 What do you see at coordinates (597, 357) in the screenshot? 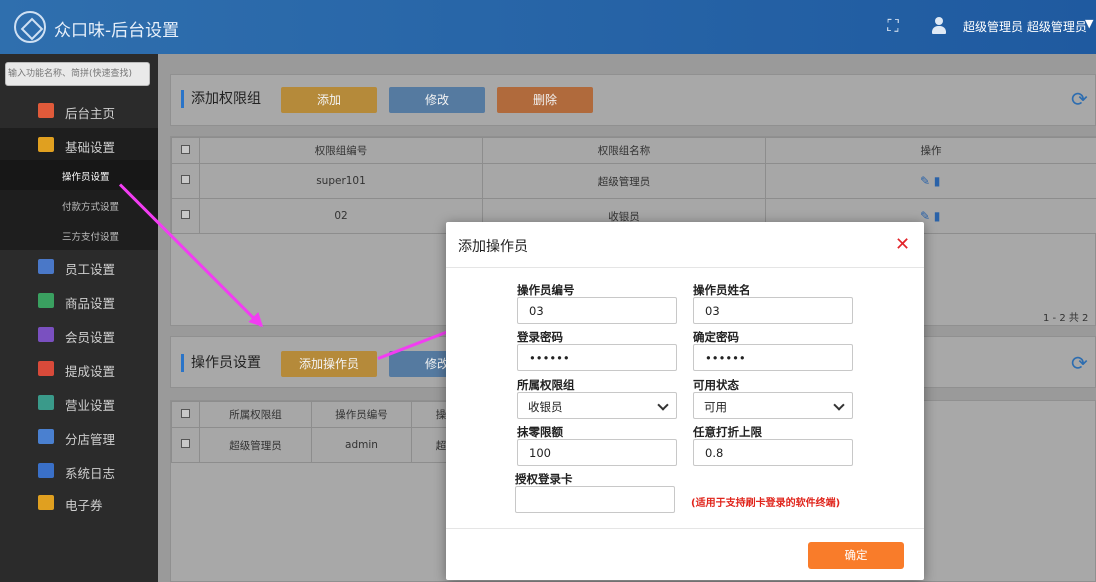
I see `password-input: ••••••` at bounding box center [597, 357].